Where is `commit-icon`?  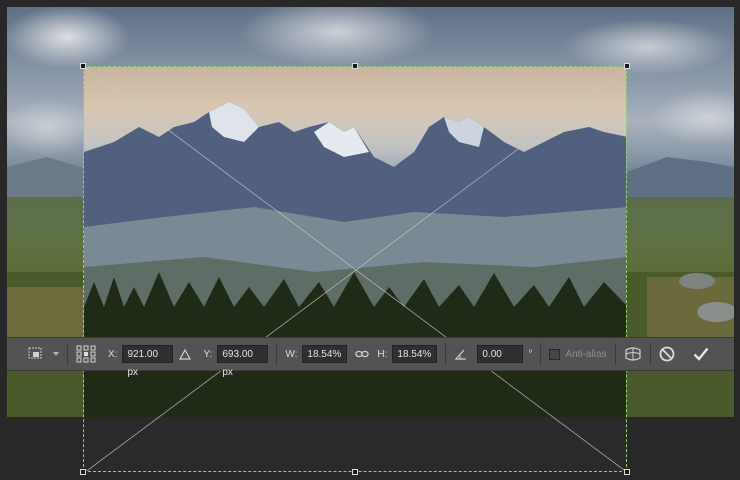 commit-icon is located at coordinates (701, 354).